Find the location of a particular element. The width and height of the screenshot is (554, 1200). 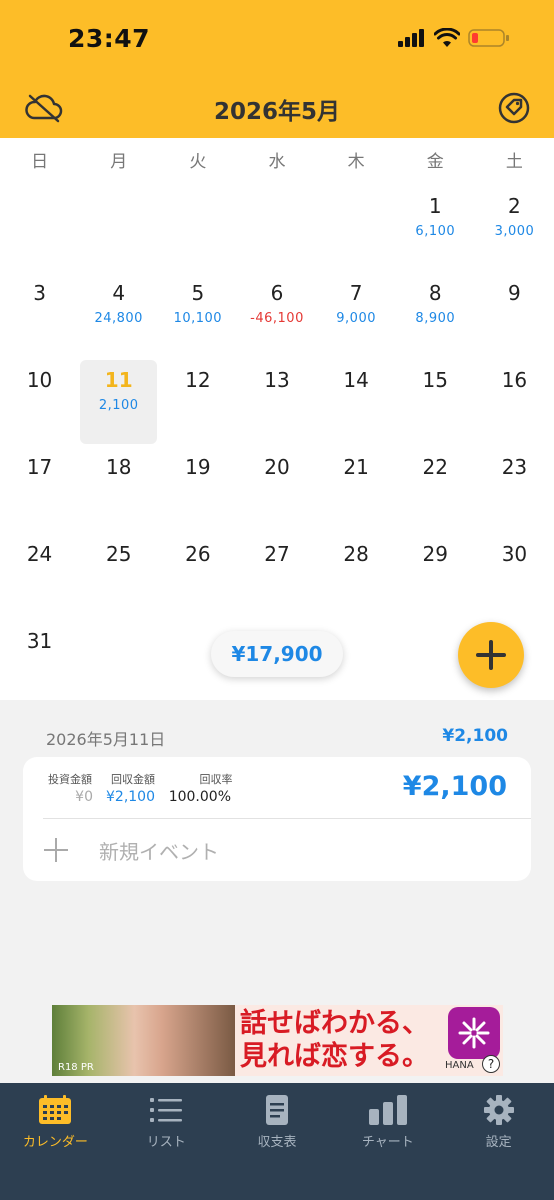

day-number: 21 is located at coordinates (356, 467).